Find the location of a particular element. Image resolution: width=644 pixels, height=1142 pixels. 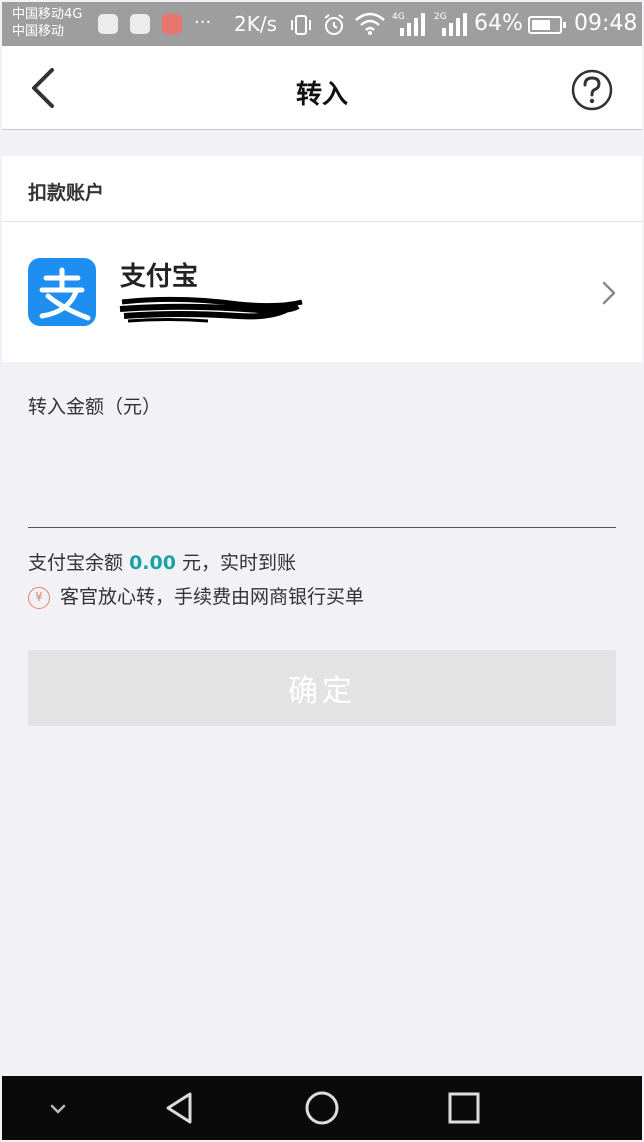

nav-home-icon is located at coordinates (322, 1108).